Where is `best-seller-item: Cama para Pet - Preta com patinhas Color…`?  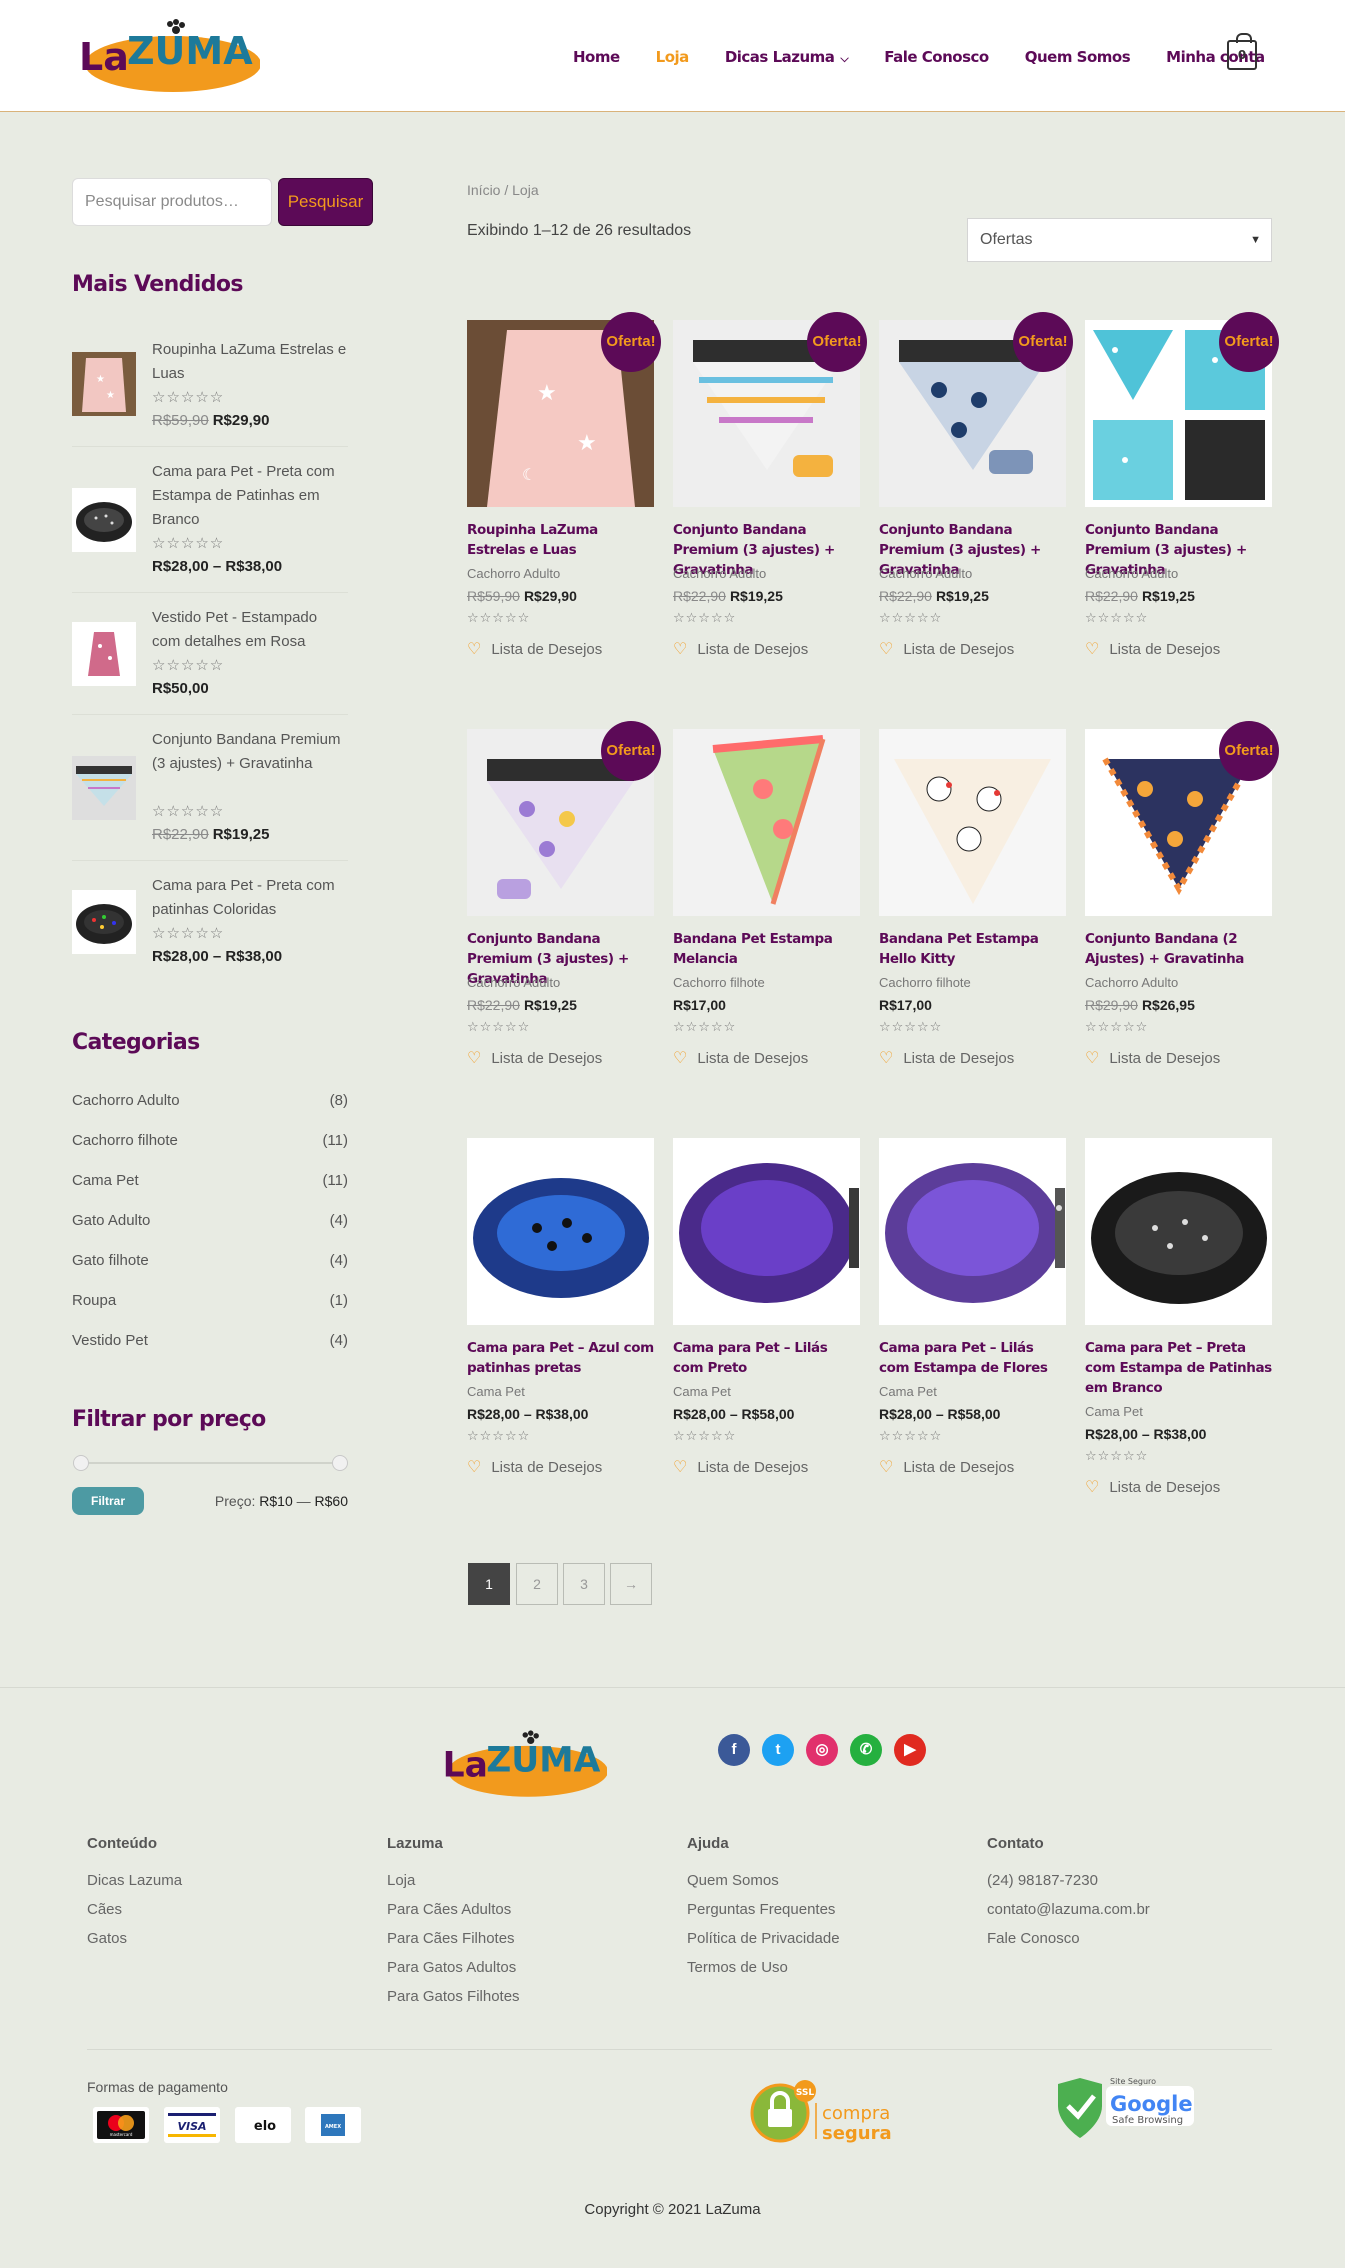
best-seller-item: Cama para Pet - Preta com patinhas Color… is located at coordinates (210, 924).